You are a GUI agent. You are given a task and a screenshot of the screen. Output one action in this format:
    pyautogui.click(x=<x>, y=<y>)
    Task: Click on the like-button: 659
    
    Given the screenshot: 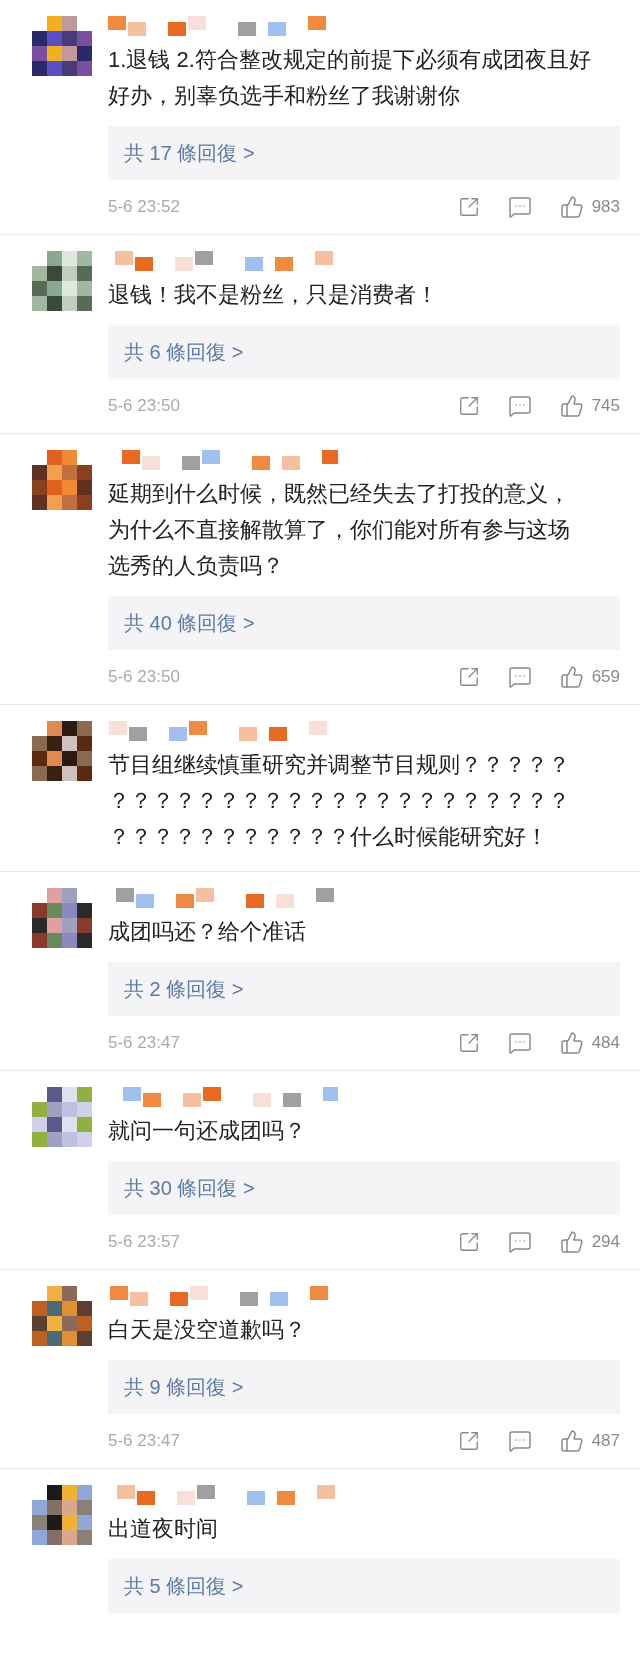 What is the action you would take?
    pyautogui.click(x=589, y=677)
    